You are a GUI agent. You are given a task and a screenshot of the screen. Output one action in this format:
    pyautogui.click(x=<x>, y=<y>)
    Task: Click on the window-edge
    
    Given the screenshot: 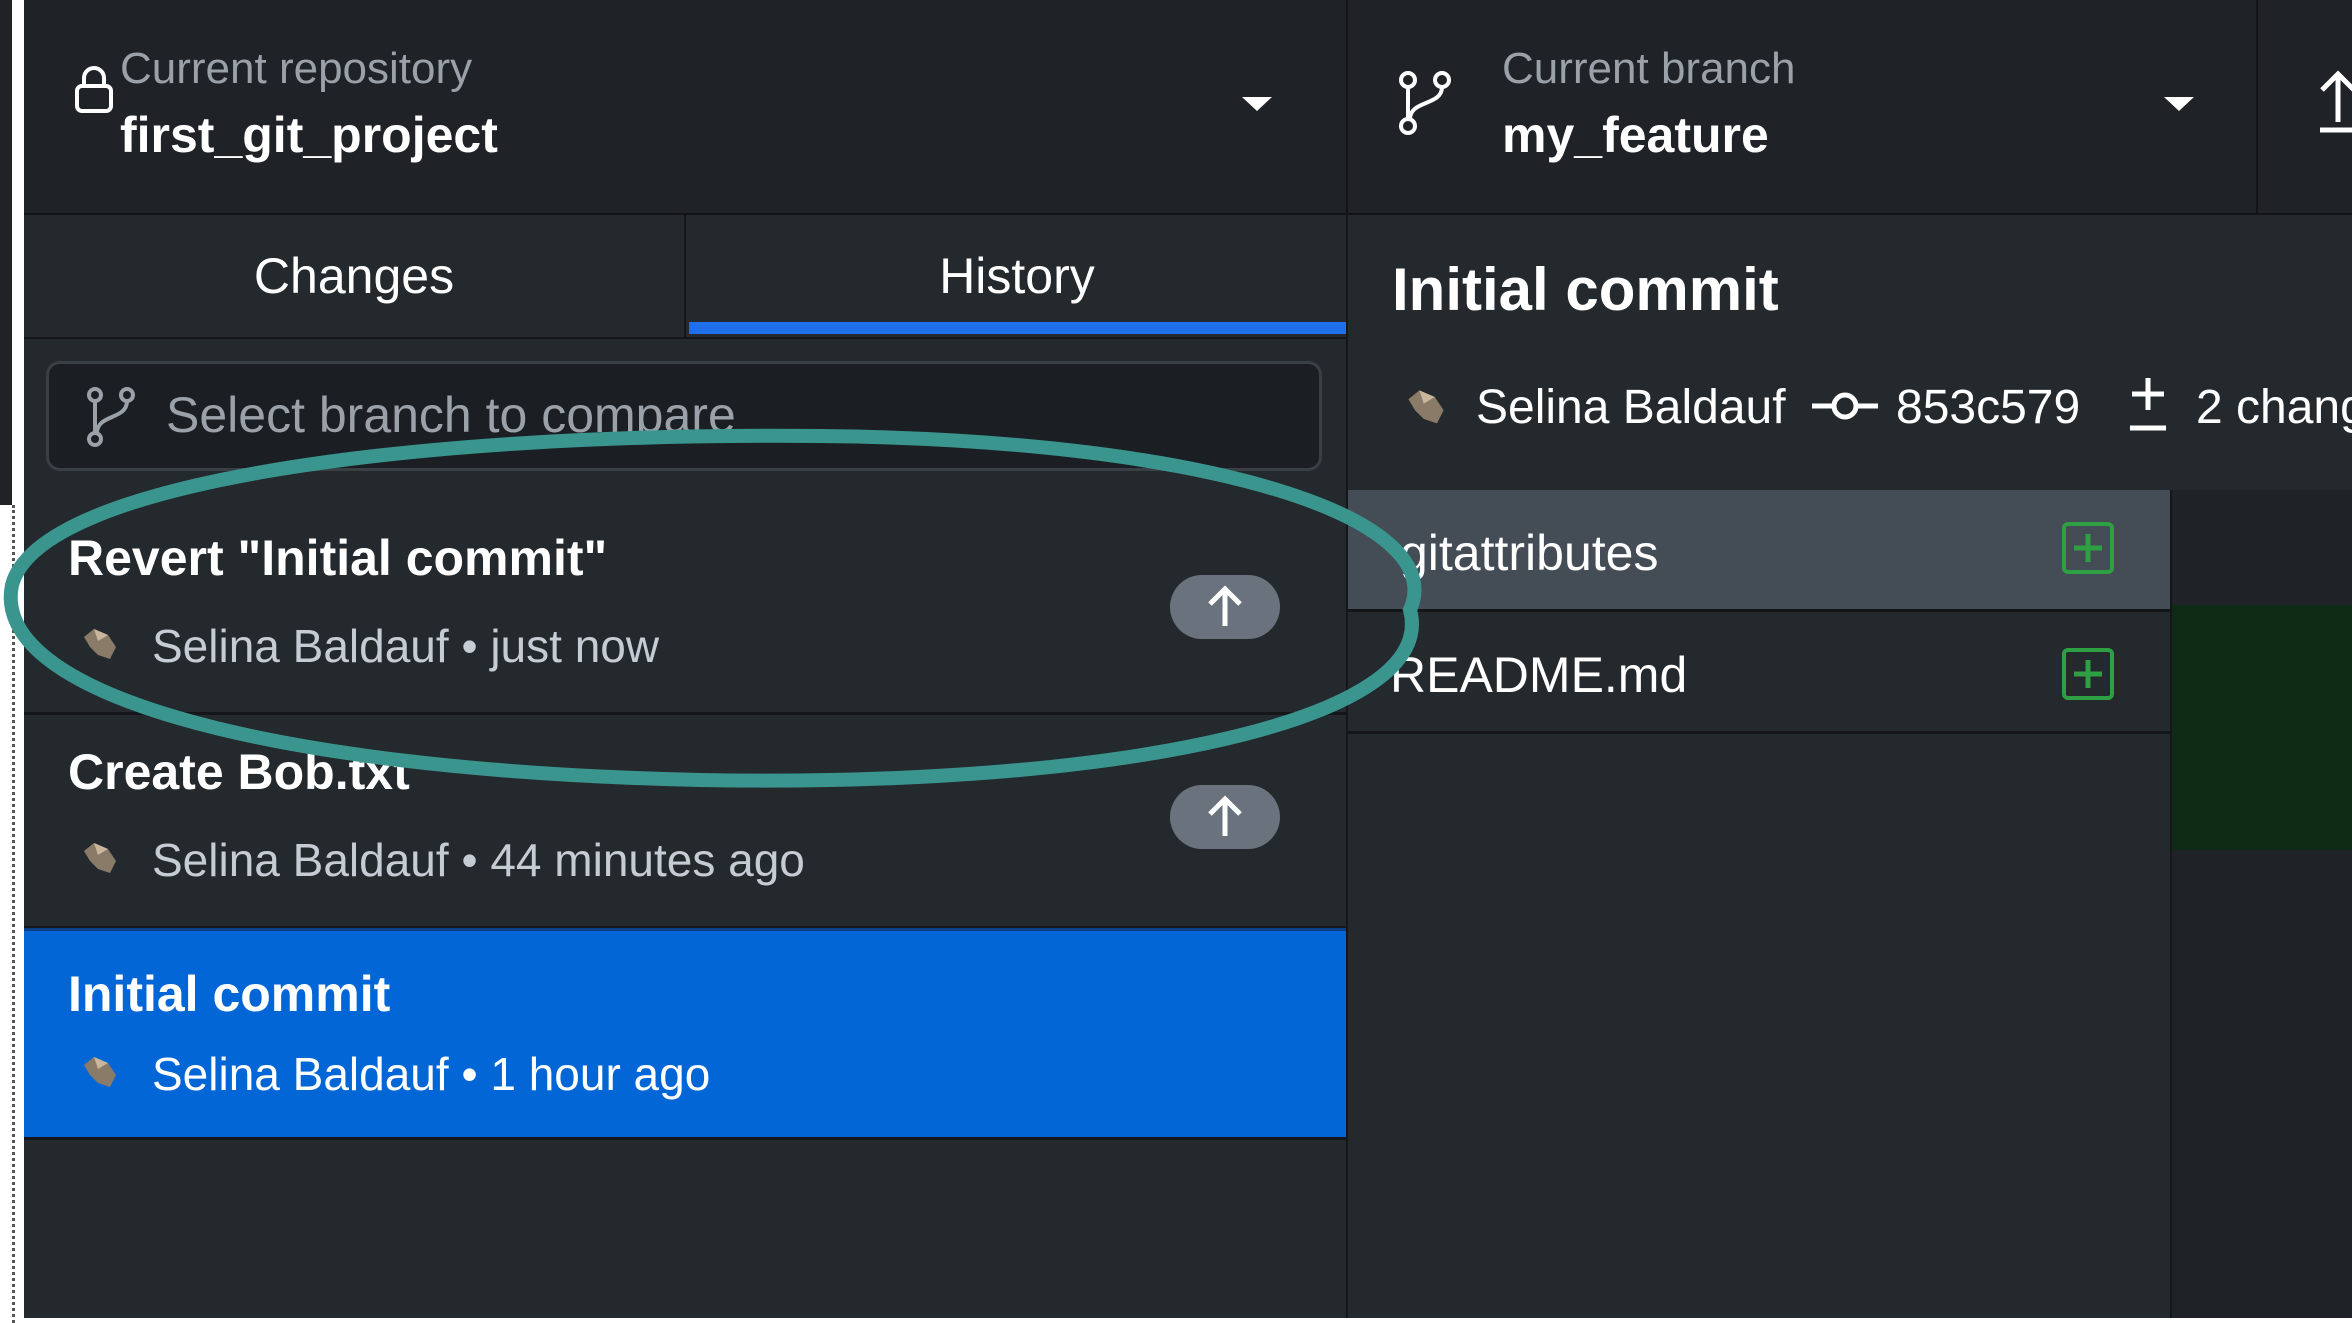 What is the action you would take?
    pyautogui.click(x=6, y=252)
    